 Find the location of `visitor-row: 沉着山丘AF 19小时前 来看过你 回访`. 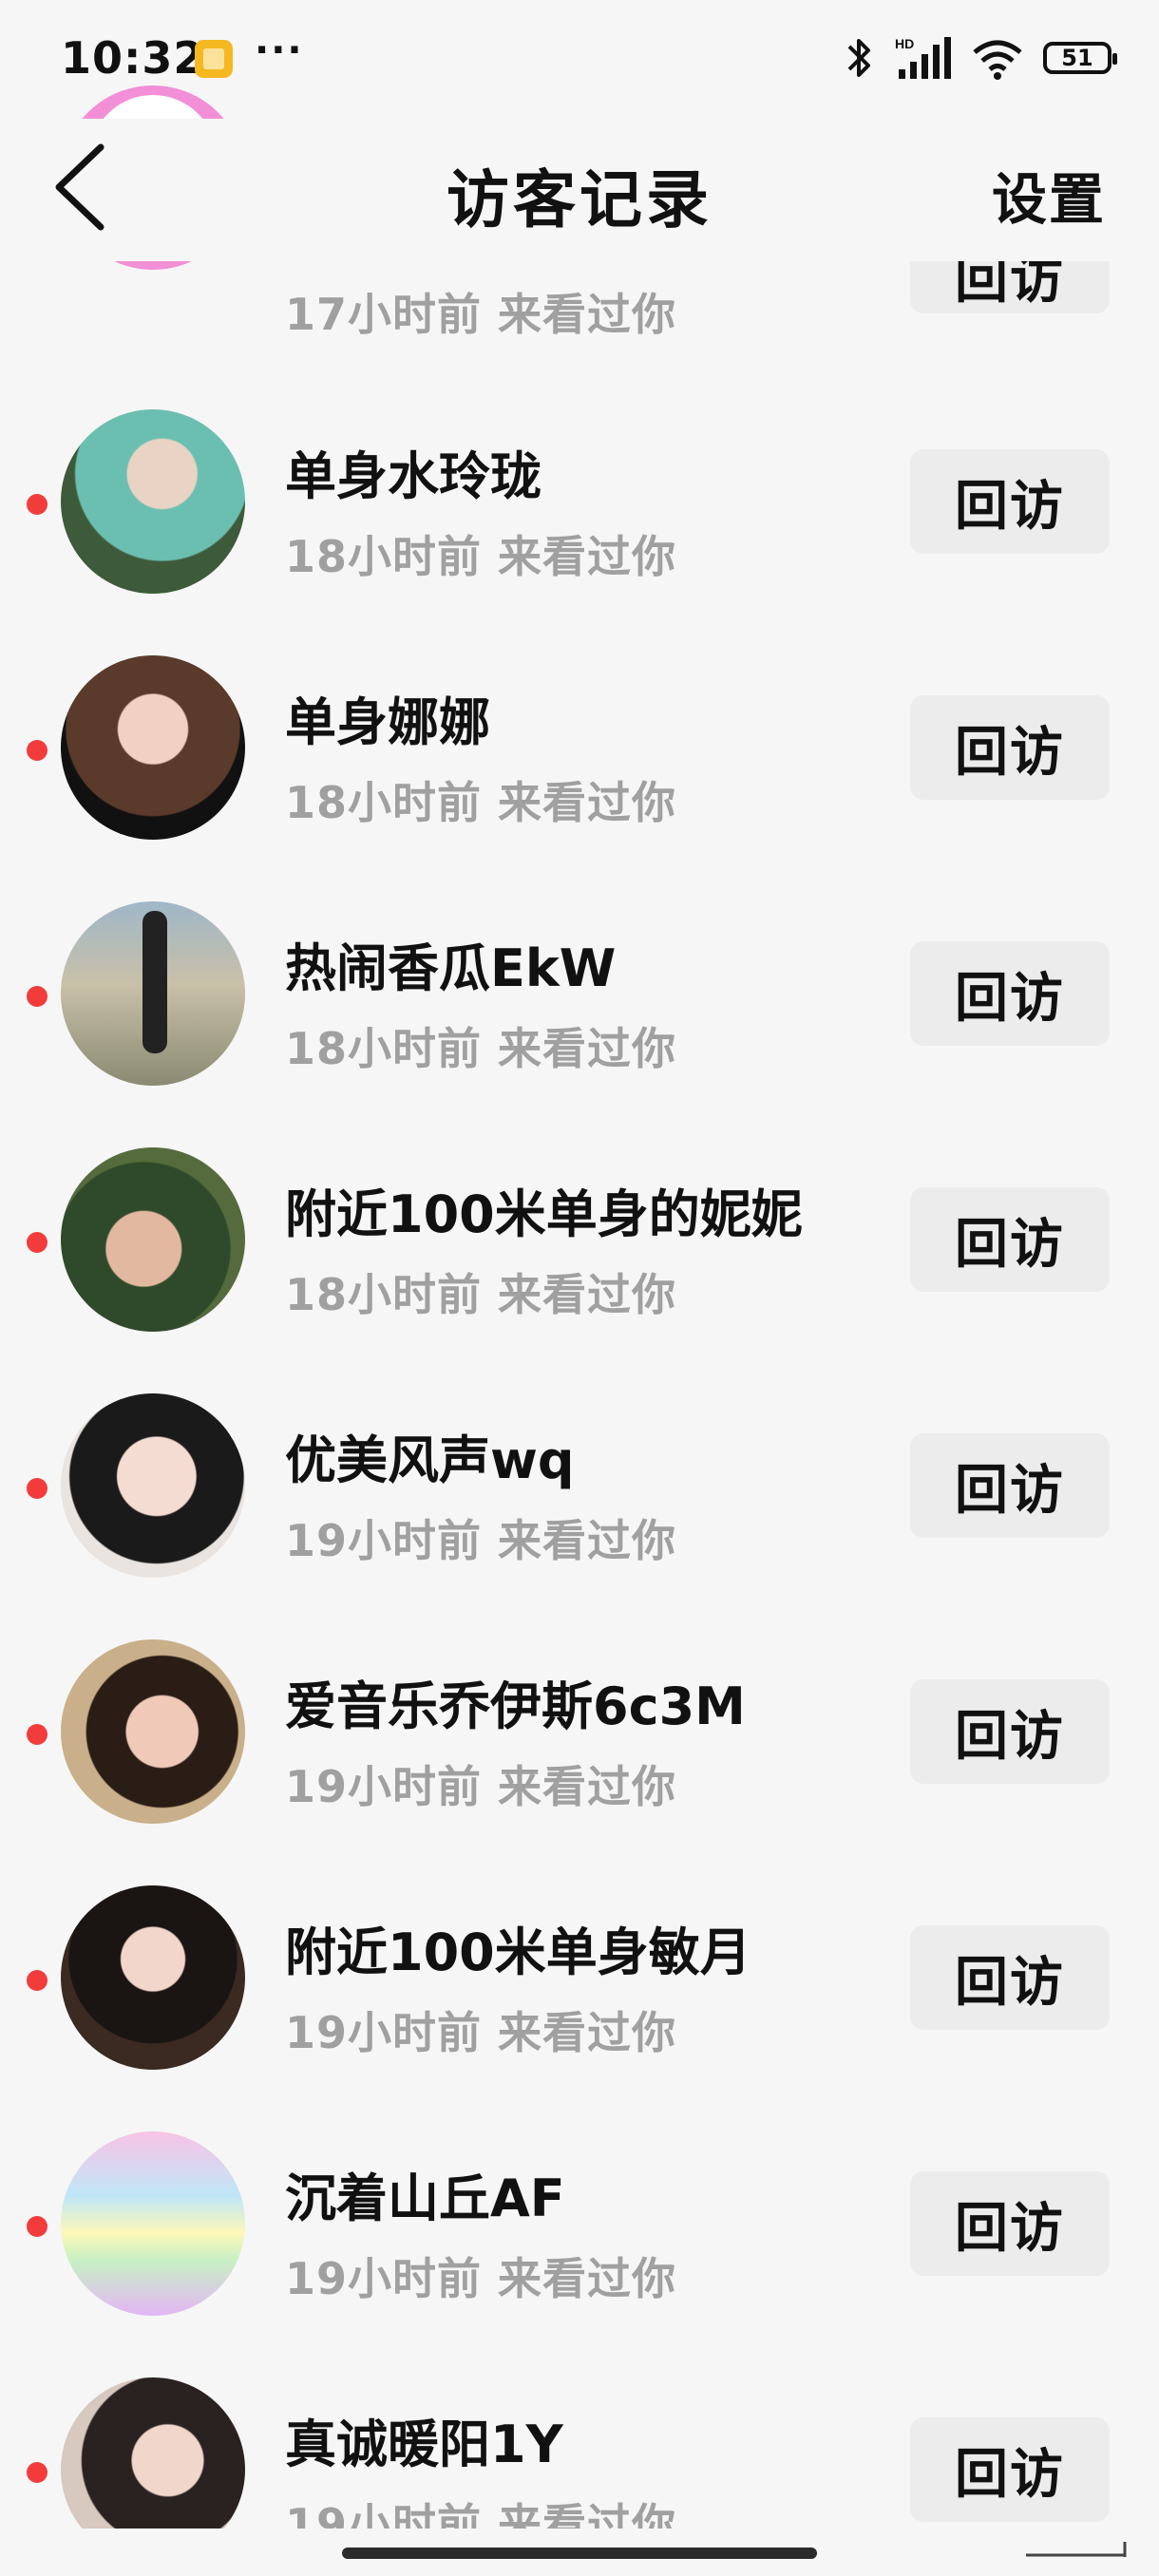

visitor-row: 沉着山丘AF 19小时前 来看过你 回访 is located at coordinates (579, 2230).